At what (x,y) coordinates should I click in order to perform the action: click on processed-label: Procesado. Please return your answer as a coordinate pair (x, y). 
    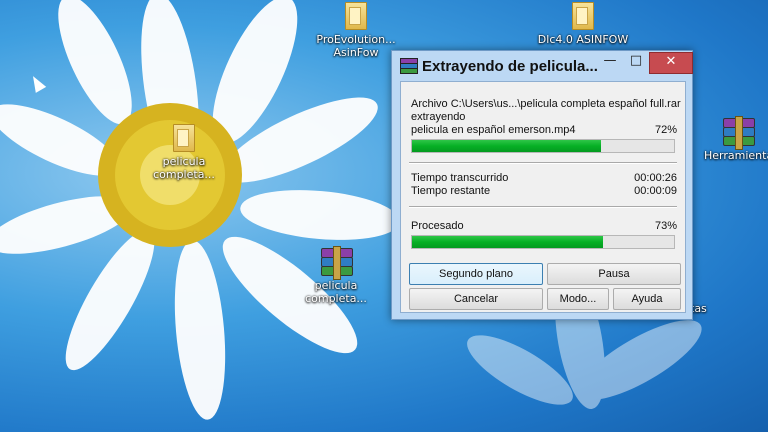
    Looking at the image, I should click on (437, 226).